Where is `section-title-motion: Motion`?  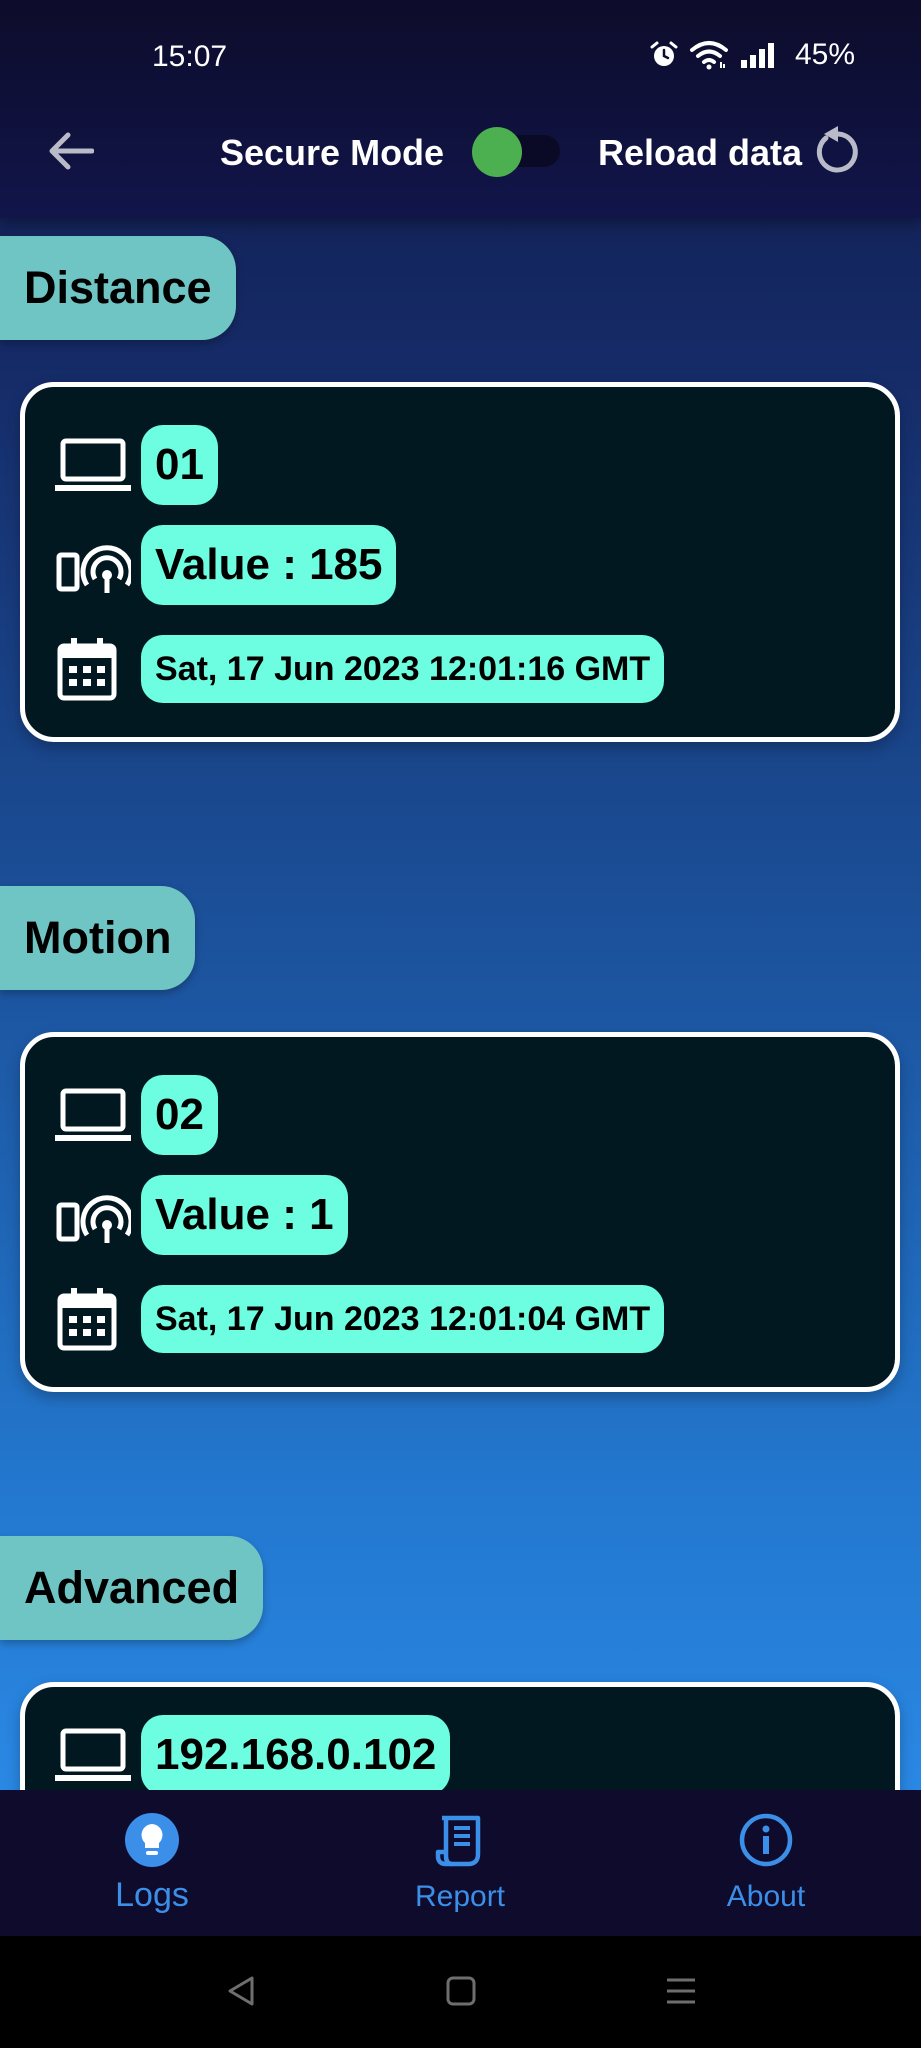 section-title-motion: Motion is located at coordinates (98, 938).